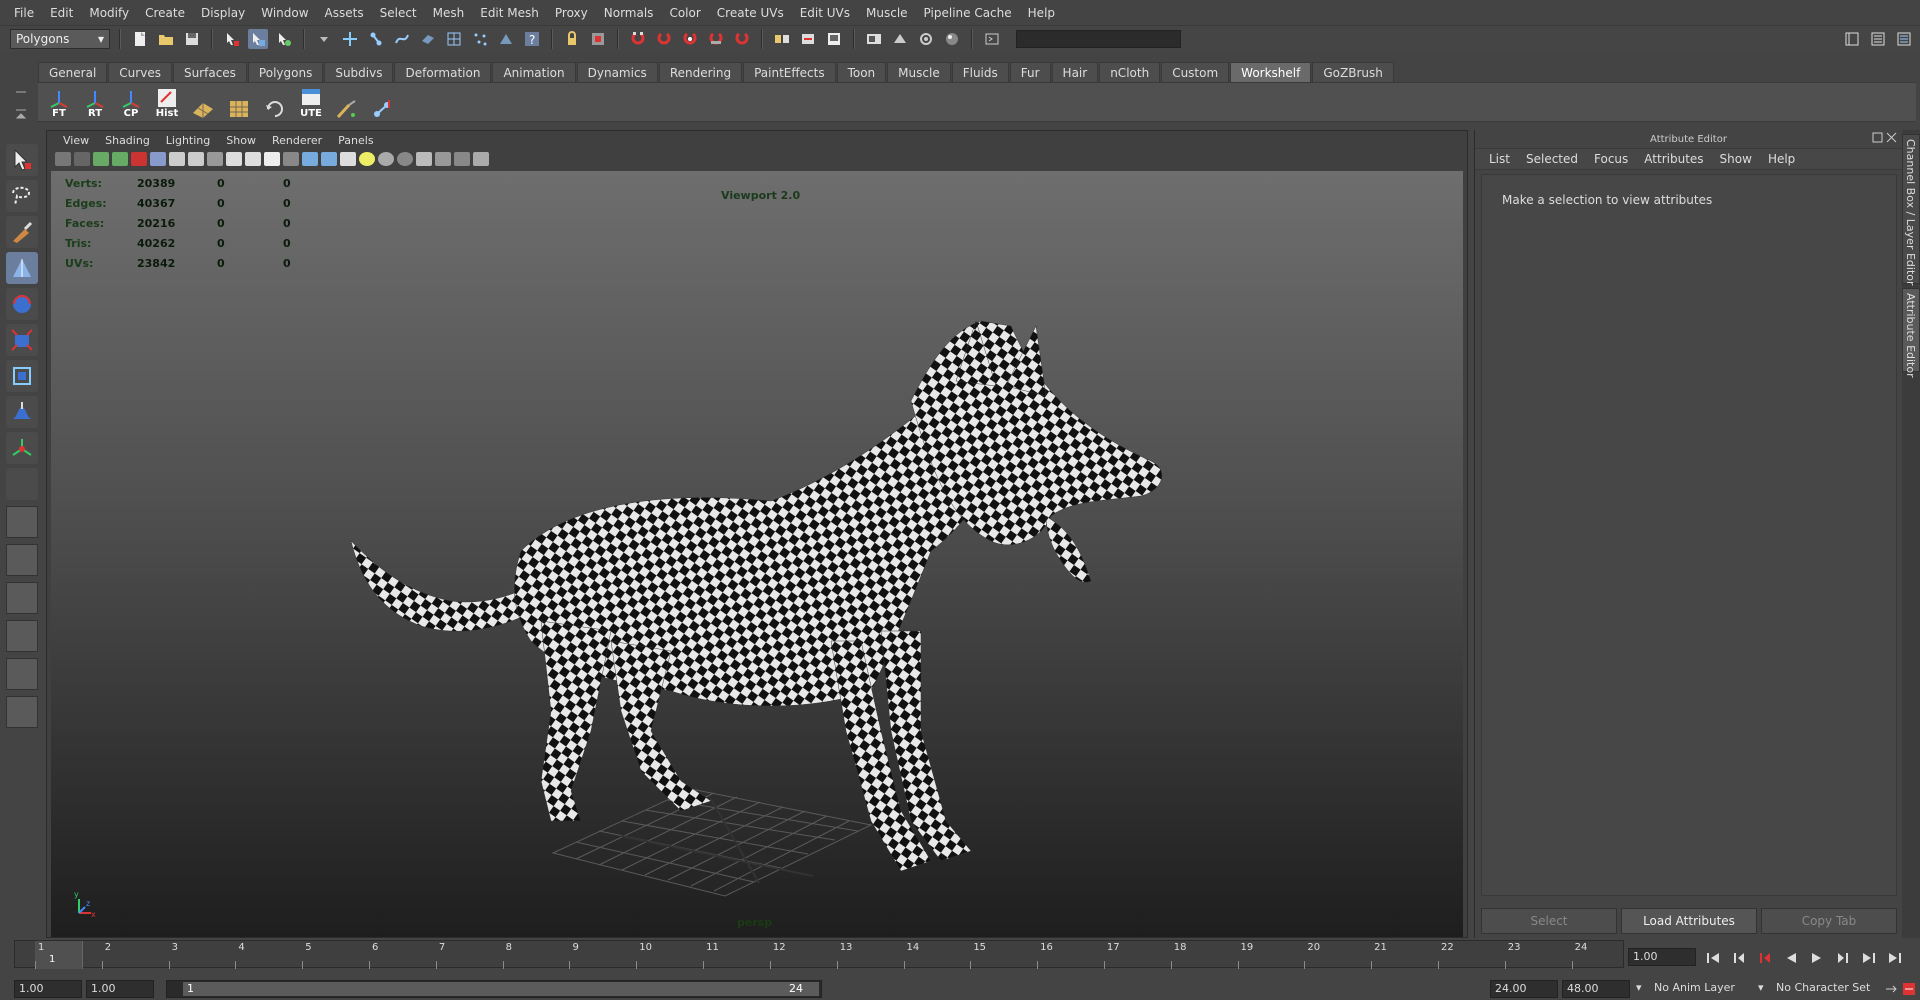  I want to click on auto-key-icon, so click(1891, 989).